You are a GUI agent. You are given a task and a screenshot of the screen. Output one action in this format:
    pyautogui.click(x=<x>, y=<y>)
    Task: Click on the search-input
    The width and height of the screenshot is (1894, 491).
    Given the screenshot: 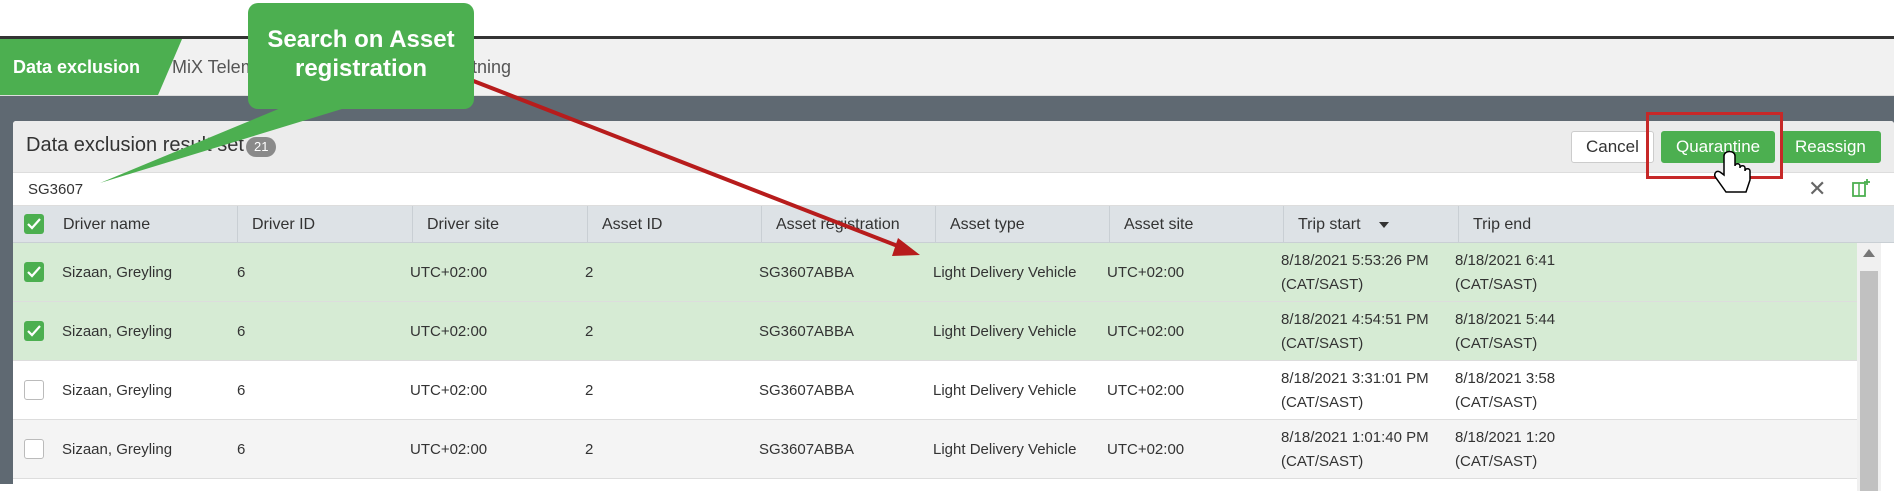 What is the action you would take?
    pyautogui.click(x=778, y=189)
    